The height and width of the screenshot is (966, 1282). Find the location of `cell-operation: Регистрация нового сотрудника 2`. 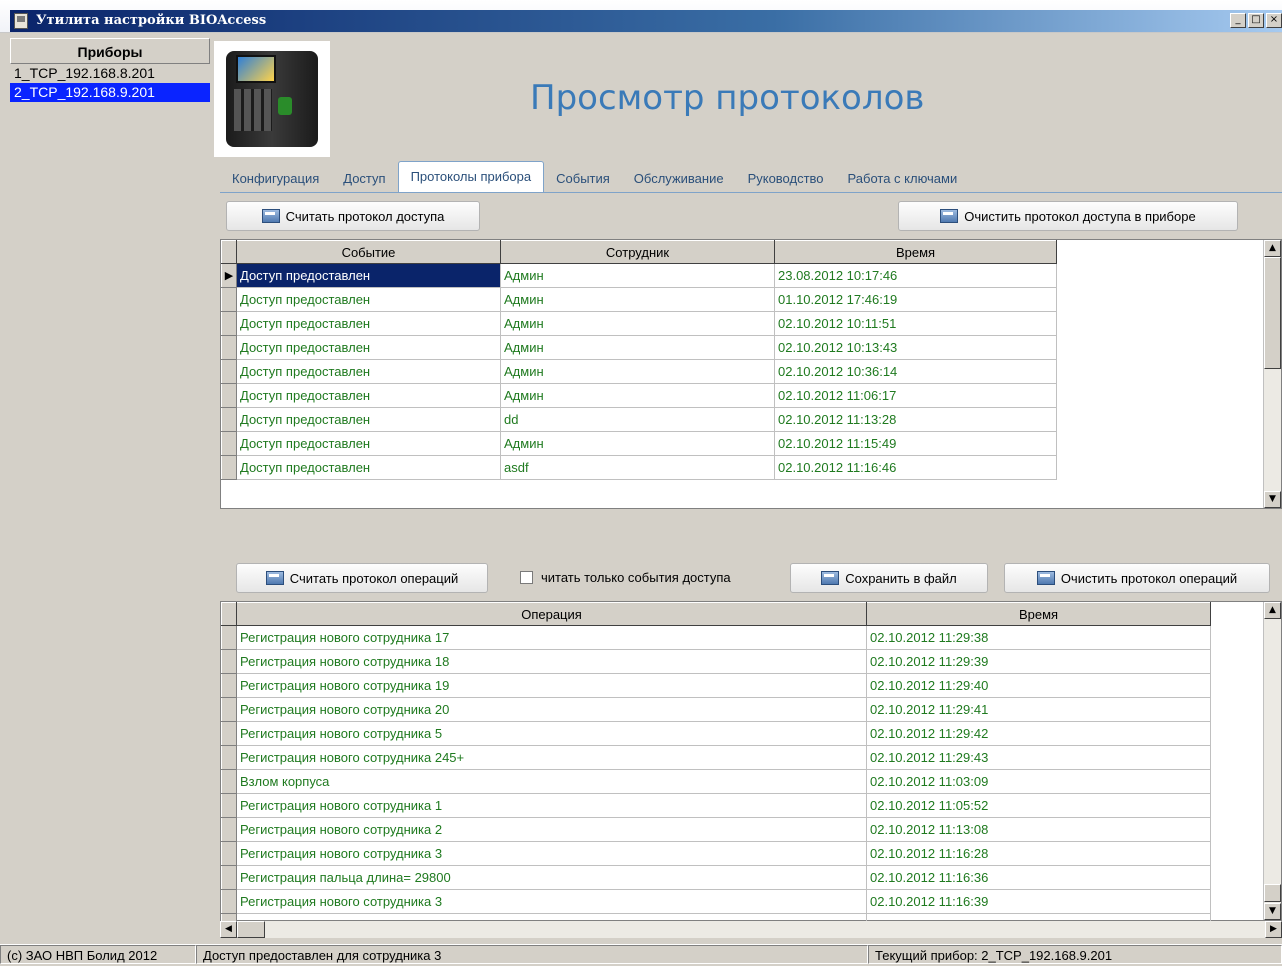

cell-operation: Регистрация нового сотрудника 2 is located at coordinates (551, 829).